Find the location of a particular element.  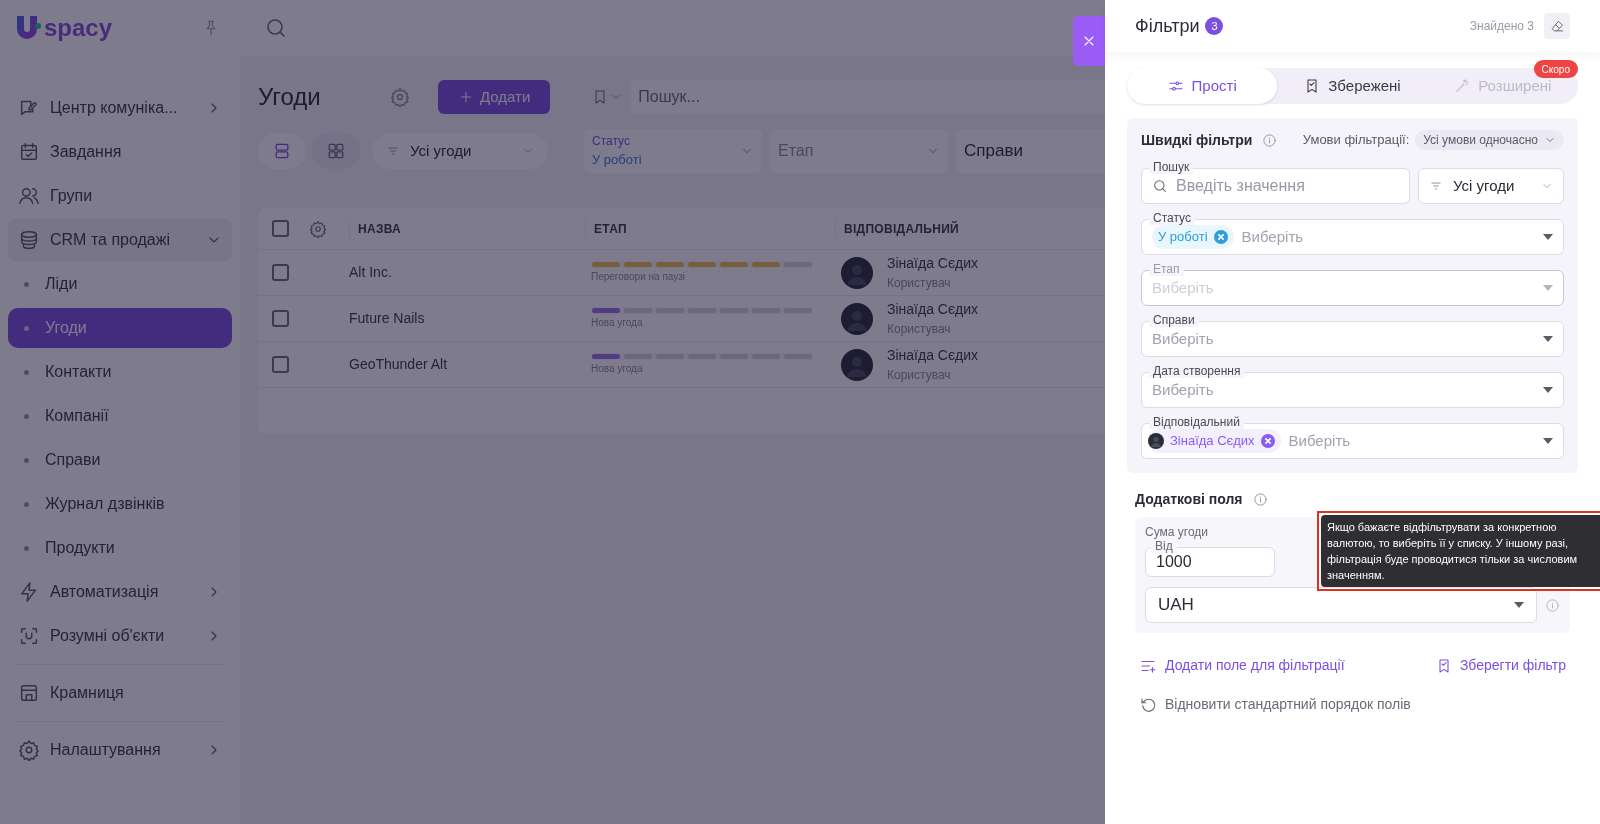

group-label: Сума угоди is located at coordinates (1177, 532).